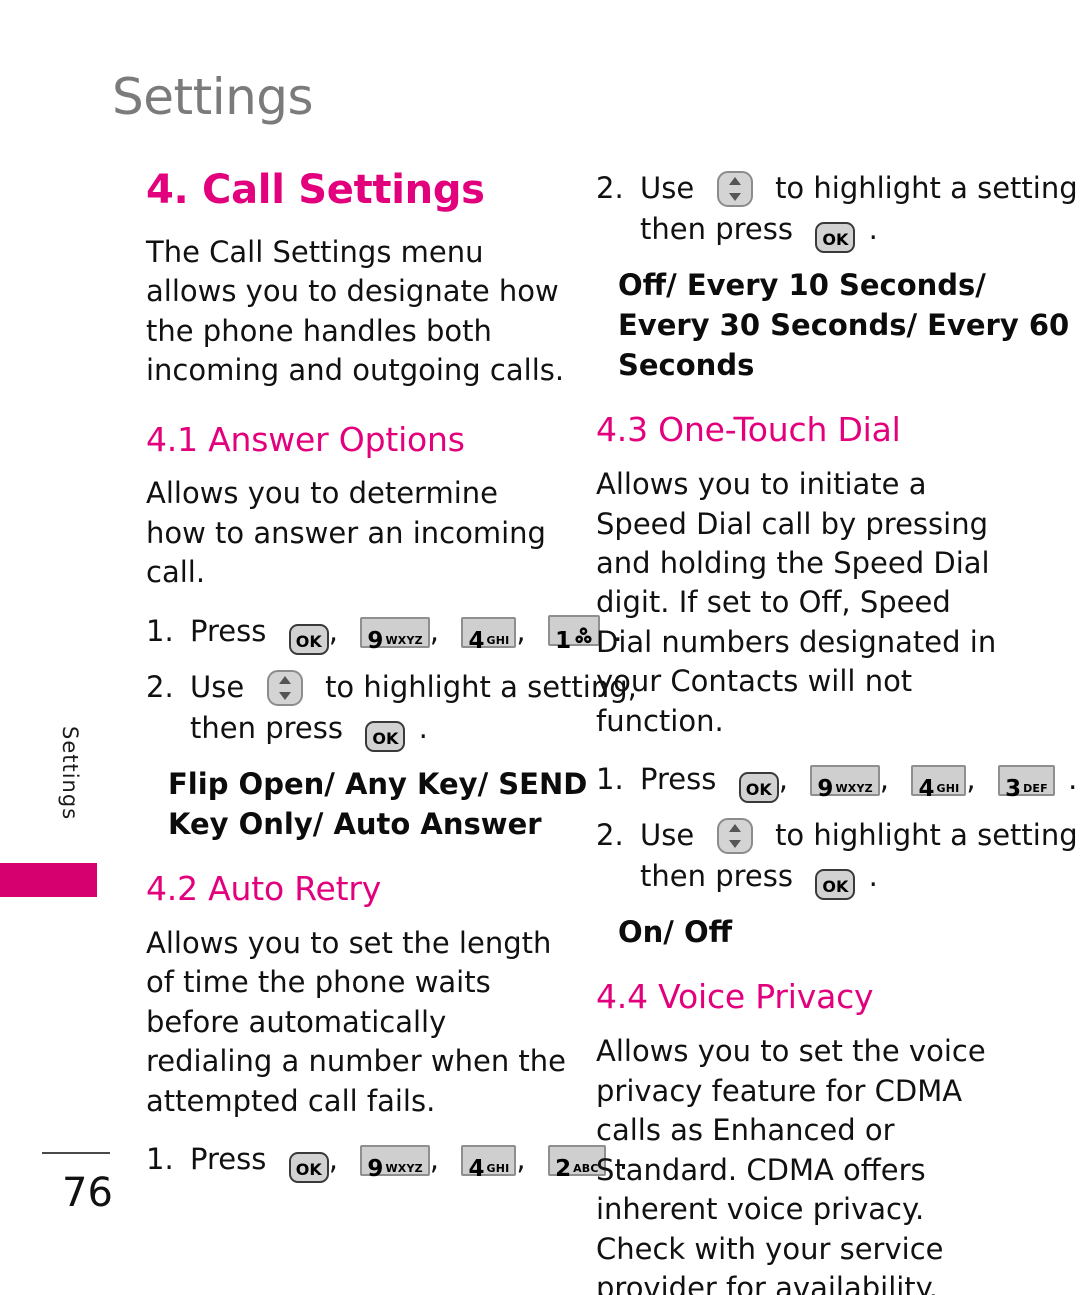 This screenshot has width=1080, height=1295. Describe the element at coordinates (48, 880) in the screenshot. I see `side-tab-marker` at that location.